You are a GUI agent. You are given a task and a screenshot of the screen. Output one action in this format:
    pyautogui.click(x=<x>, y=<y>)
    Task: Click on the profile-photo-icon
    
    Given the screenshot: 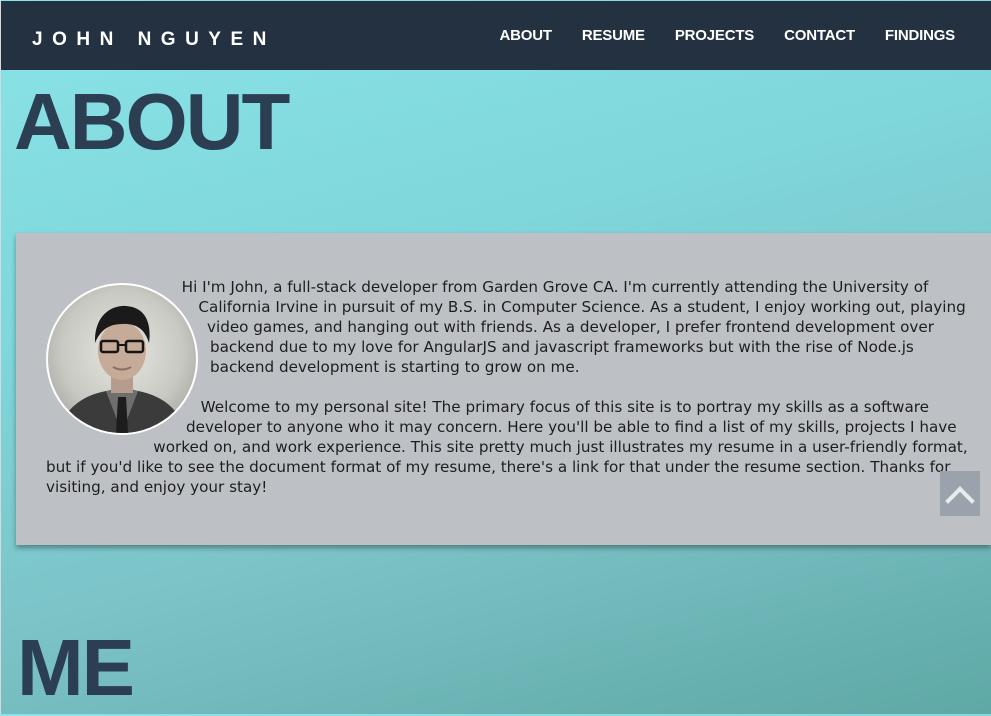 What is the action you would take?
    pyautogui.click(x=122, y=369)
    